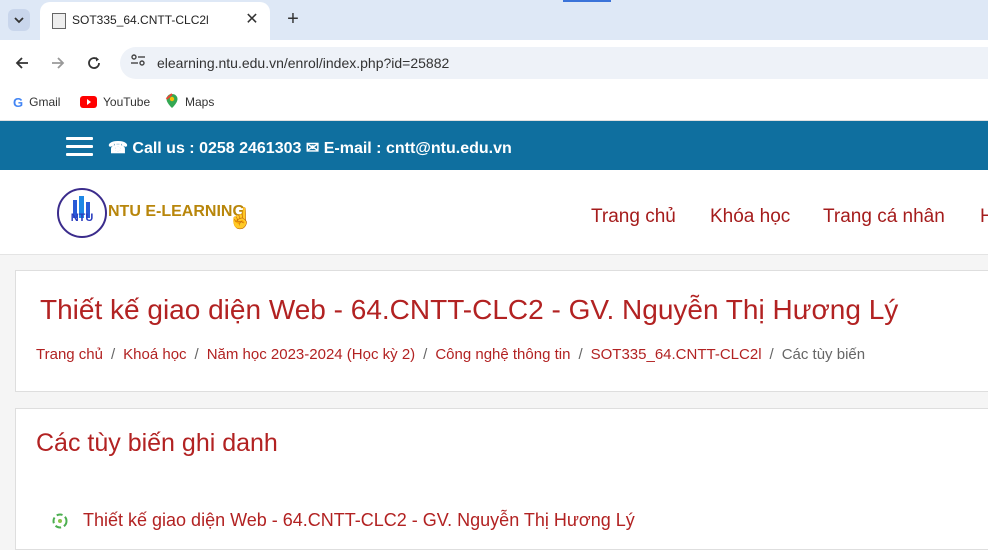 Image resolution: width=988 pixels, height=550 pixels. I want to click on reload-button, so click(94, 63).